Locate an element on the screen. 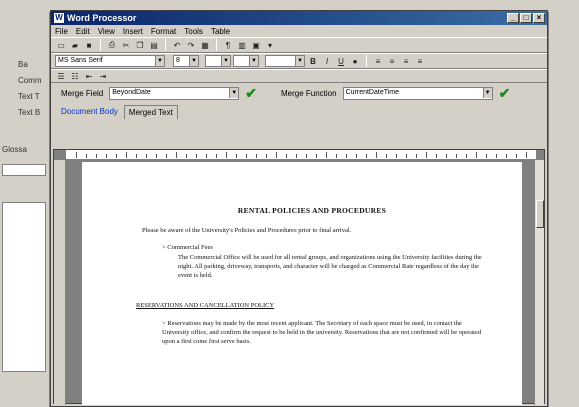 Image resolution: width=579 pixels, height=407 pixels. insert-table-icon: ▦ is located at coordinates (205, 45).